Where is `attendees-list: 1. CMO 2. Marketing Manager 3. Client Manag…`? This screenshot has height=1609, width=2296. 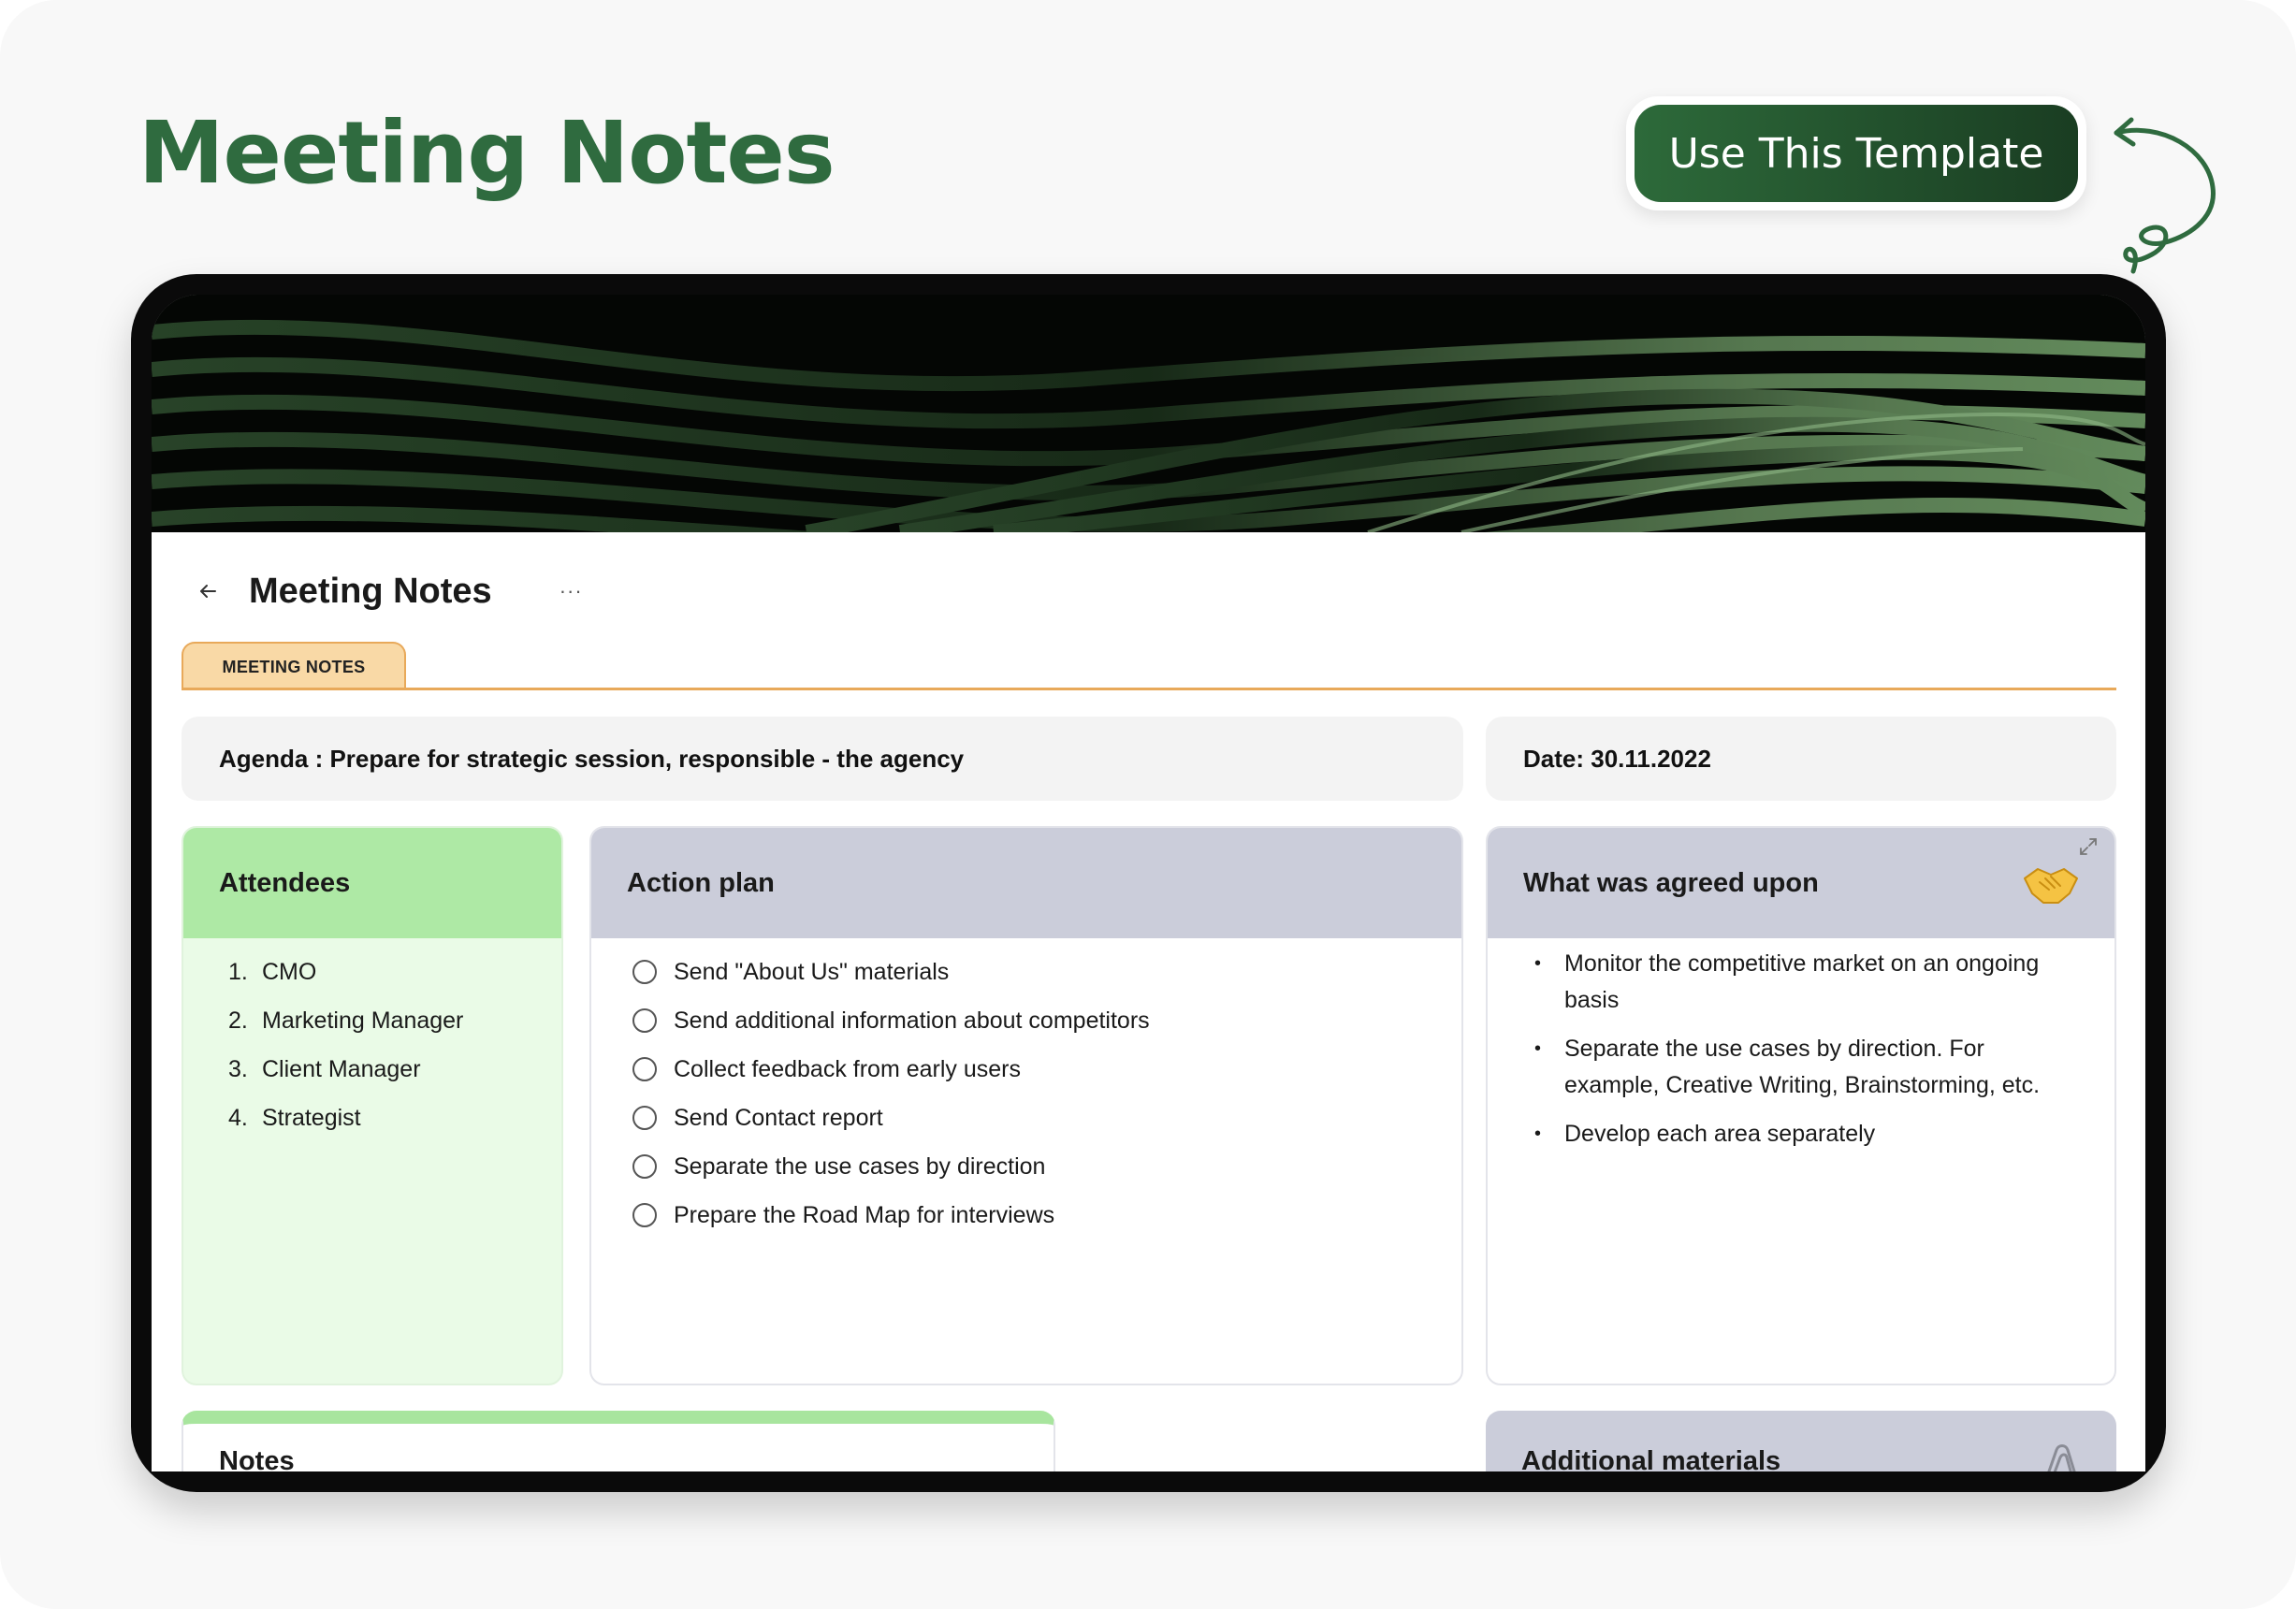 attendees-list: 1. CMO 2. Marketing Manager 3. Client Manag… is located at coordinates (372, 1040).